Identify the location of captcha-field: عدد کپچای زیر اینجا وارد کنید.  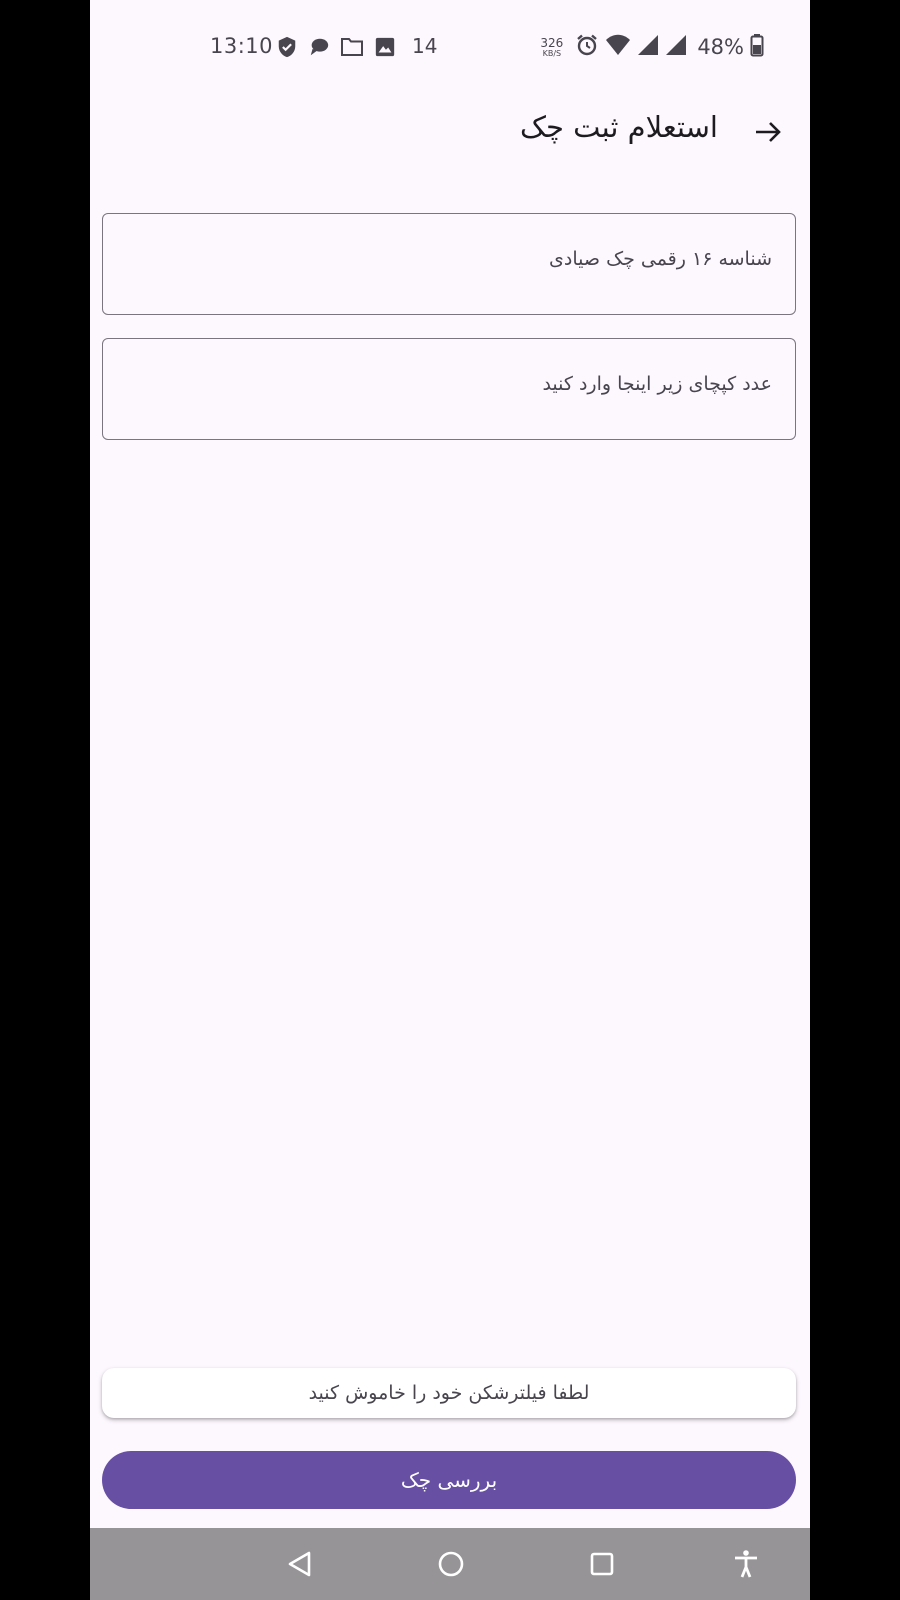
(449, 389).